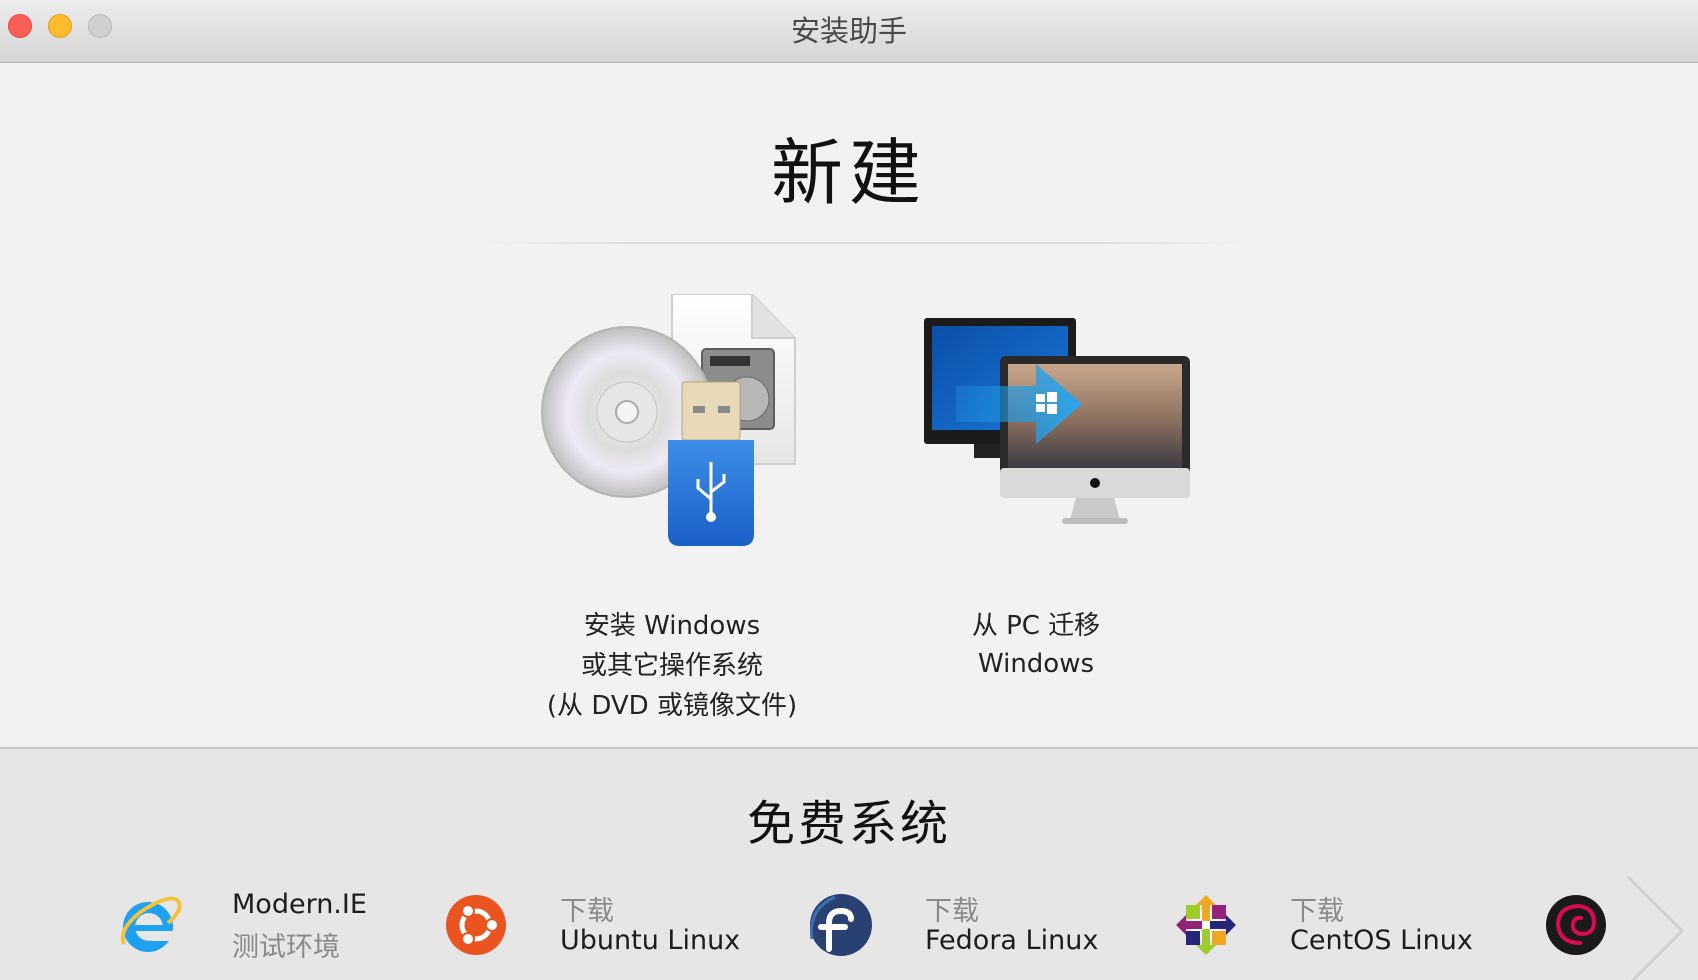 Image resolution: width=1698 pixels, height=980 pixels. I want to click on title-bar: 安装助手, so click(849, 31).